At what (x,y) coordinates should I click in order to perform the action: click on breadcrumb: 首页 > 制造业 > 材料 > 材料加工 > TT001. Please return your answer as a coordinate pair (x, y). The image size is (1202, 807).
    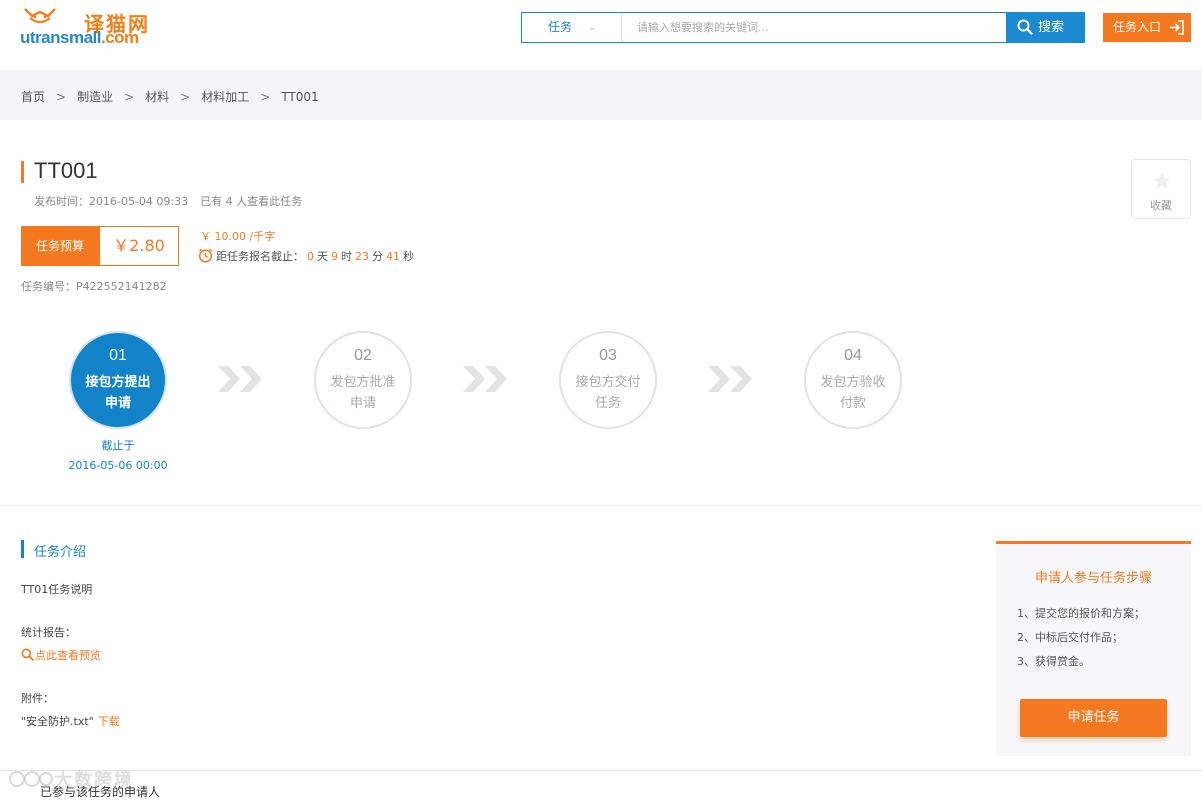
    Looking at the image, I should click on (170, 96).